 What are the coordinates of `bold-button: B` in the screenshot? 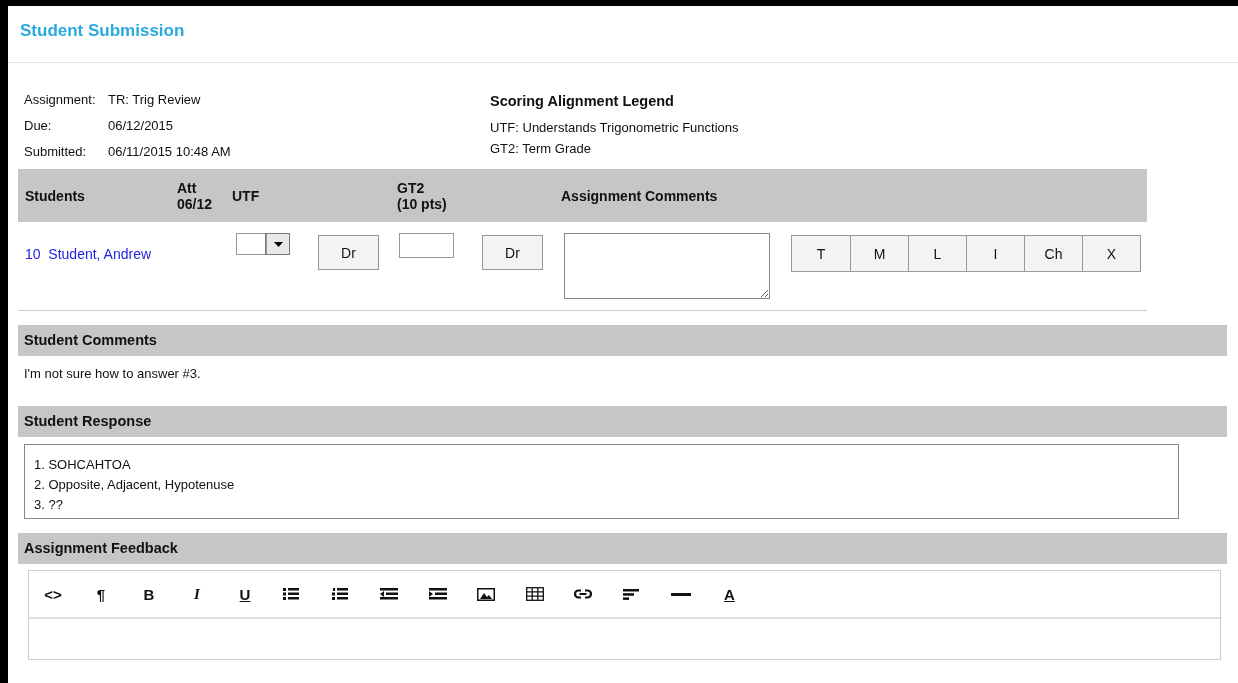 It's located at (149, 594).